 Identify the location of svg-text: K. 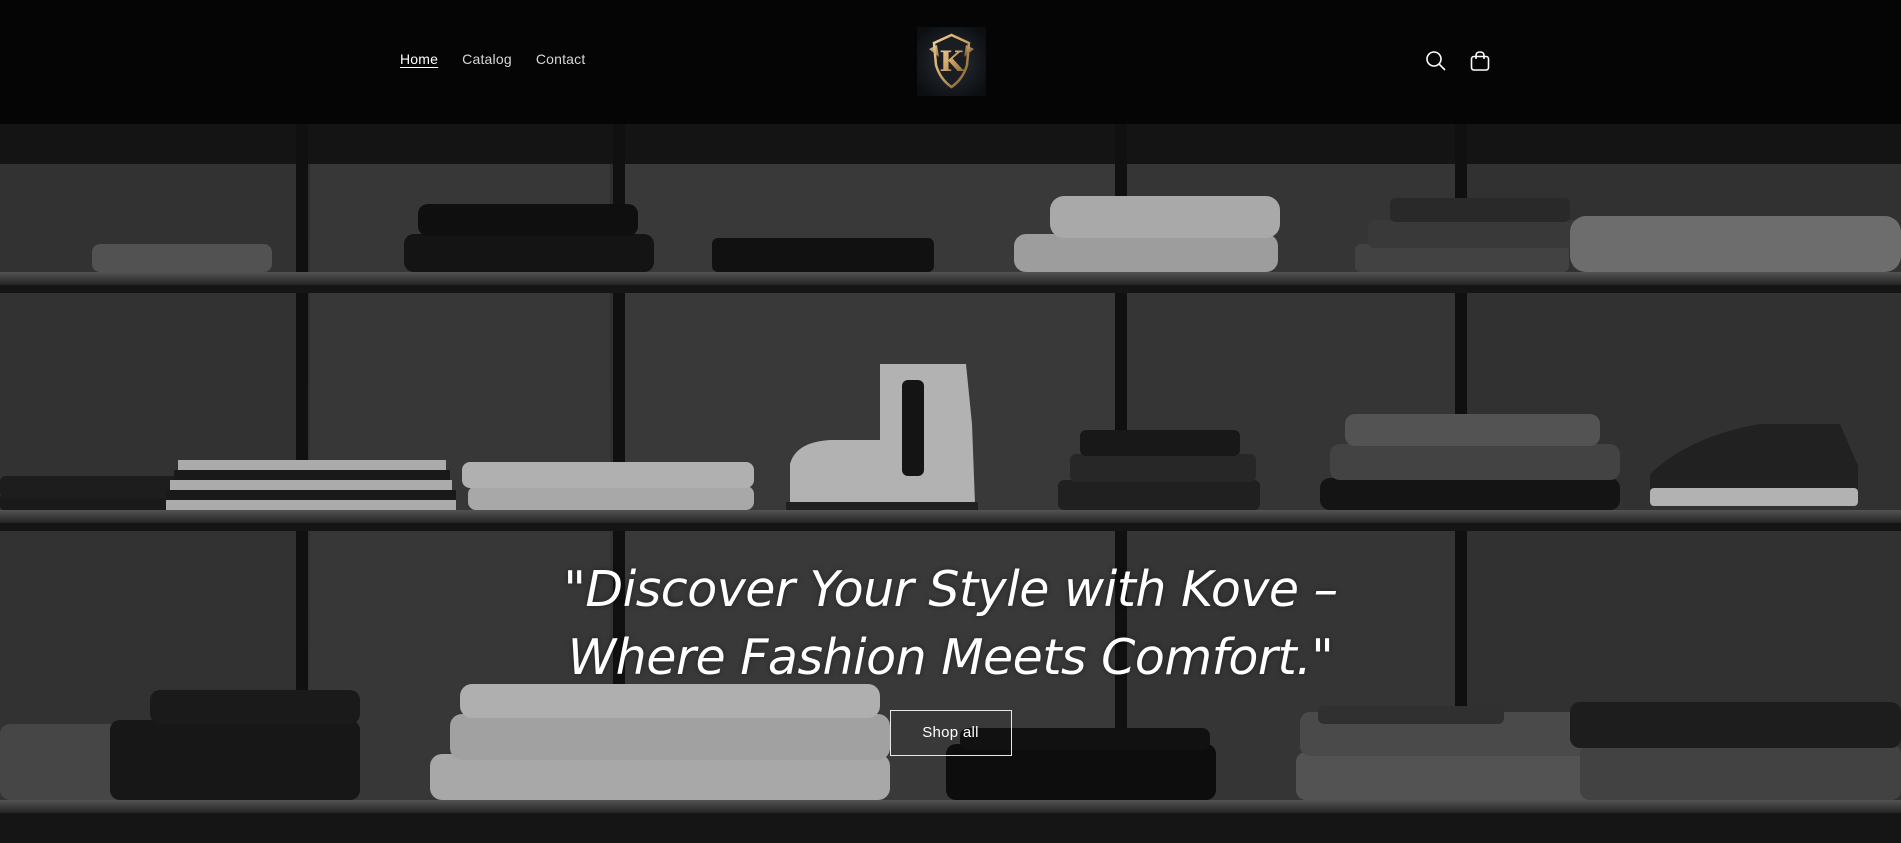
(952, 61).